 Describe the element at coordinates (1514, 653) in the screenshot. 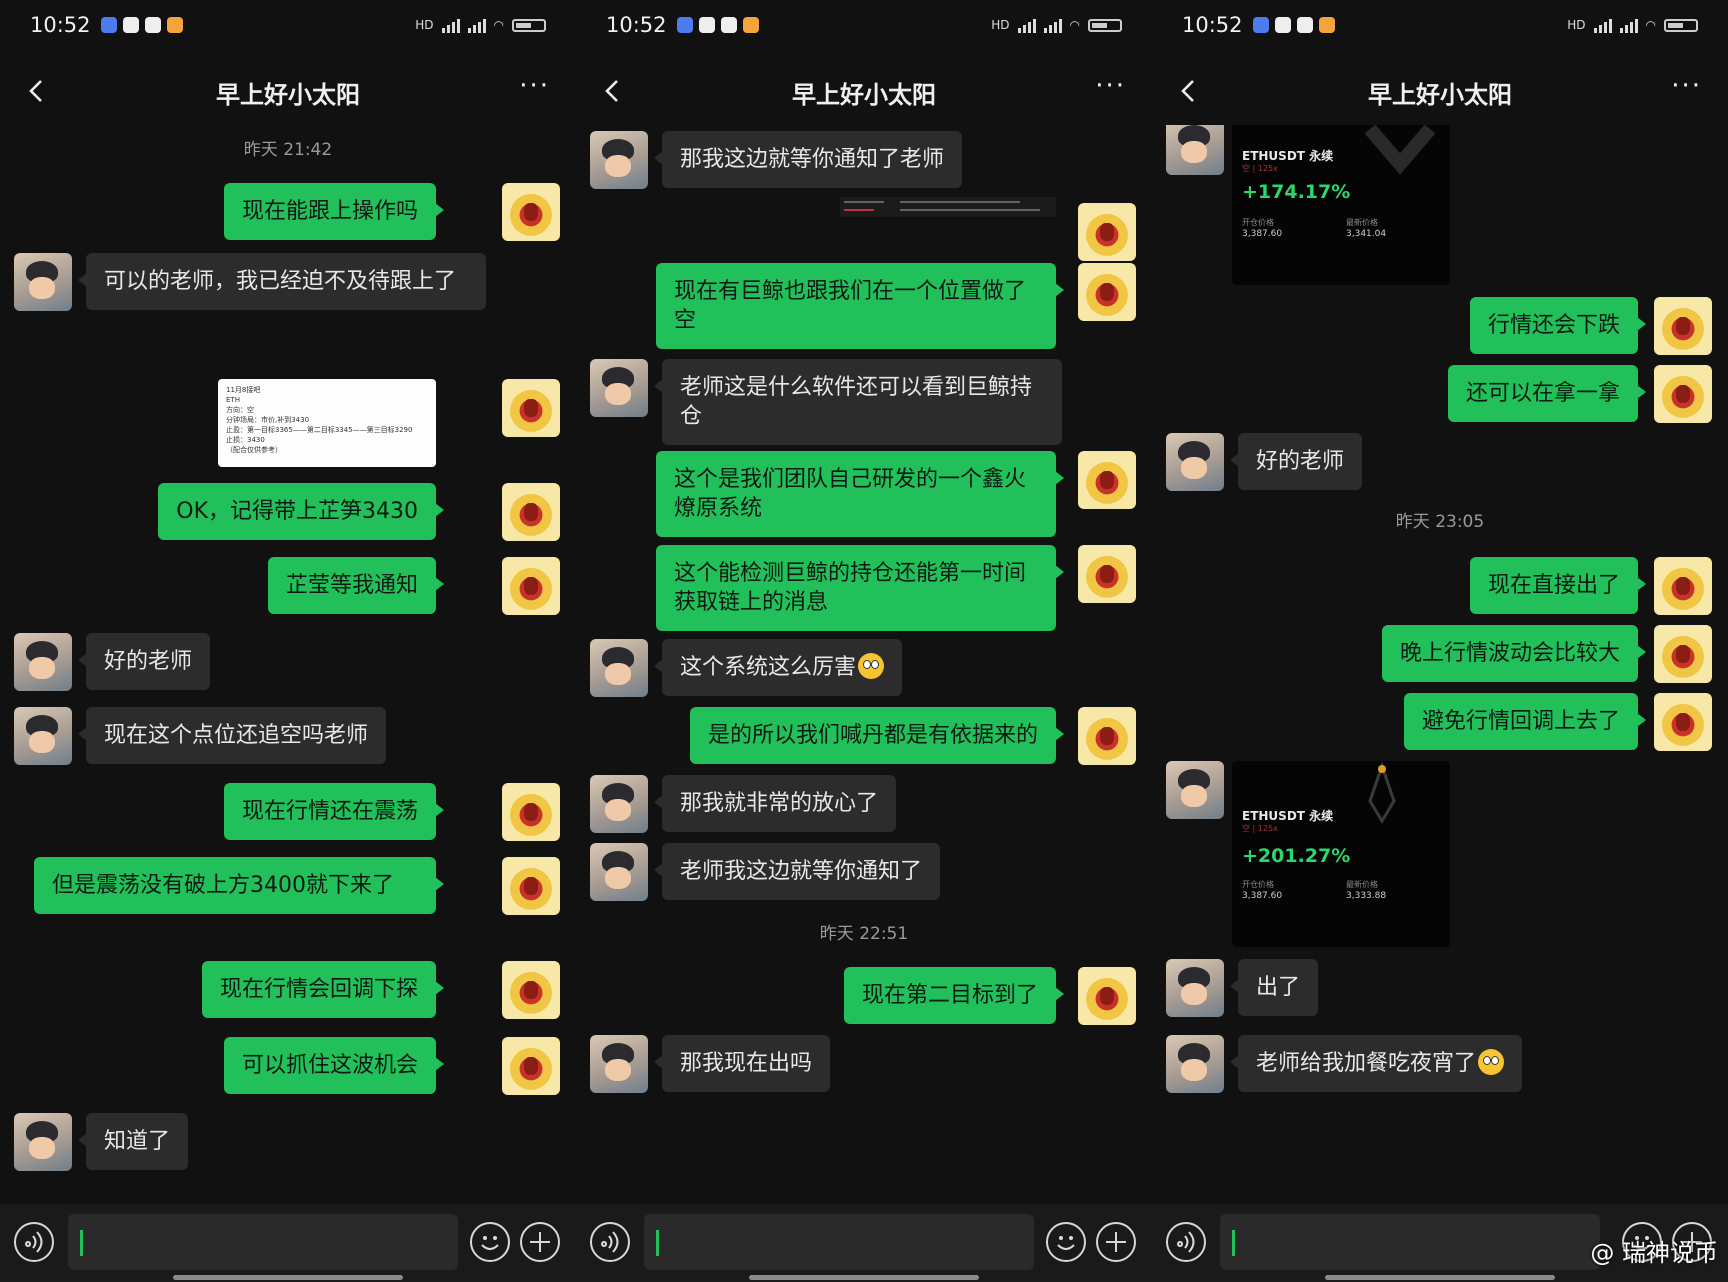

I see `message-bubble-sent: 晚上行情波动会比较大` at that location.